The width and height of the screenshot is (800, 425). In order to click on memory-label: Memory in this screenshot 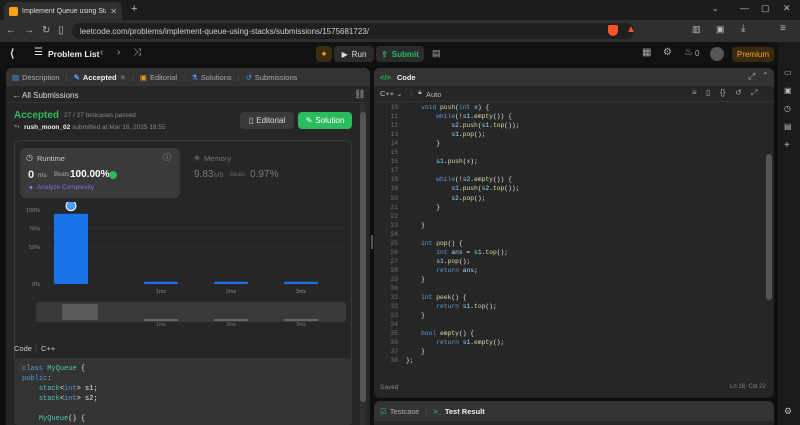, I will do `click(217, 158)`.